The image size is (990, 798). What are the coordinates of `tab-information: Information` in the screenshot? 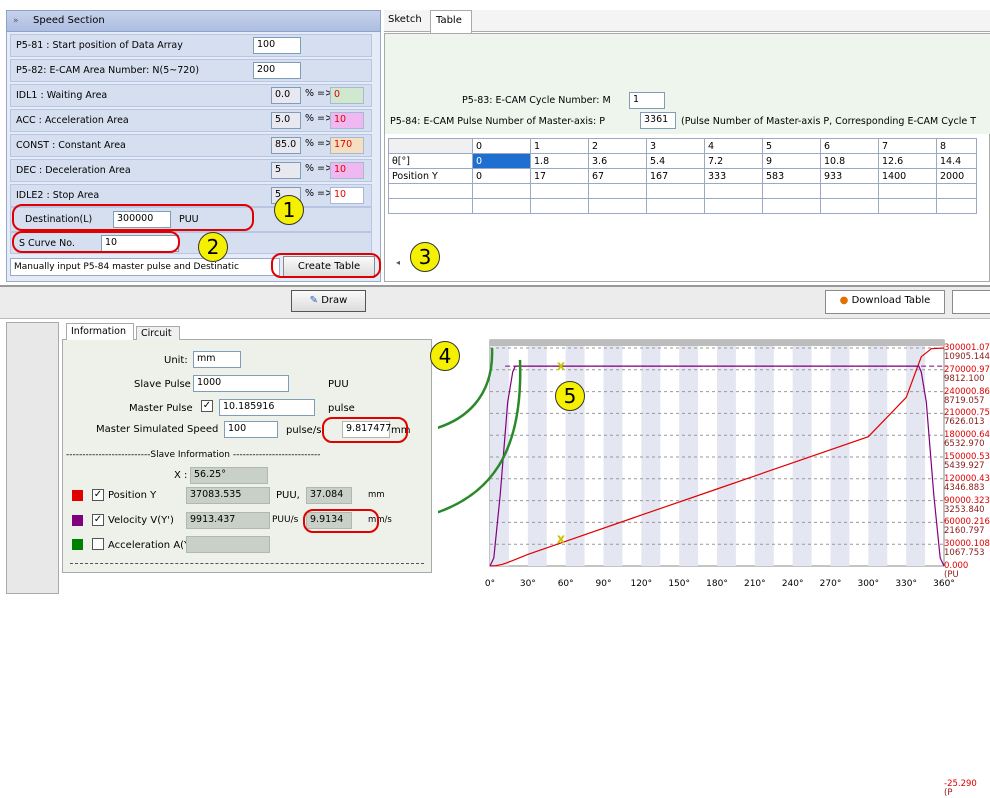 It's located at (100, 331).